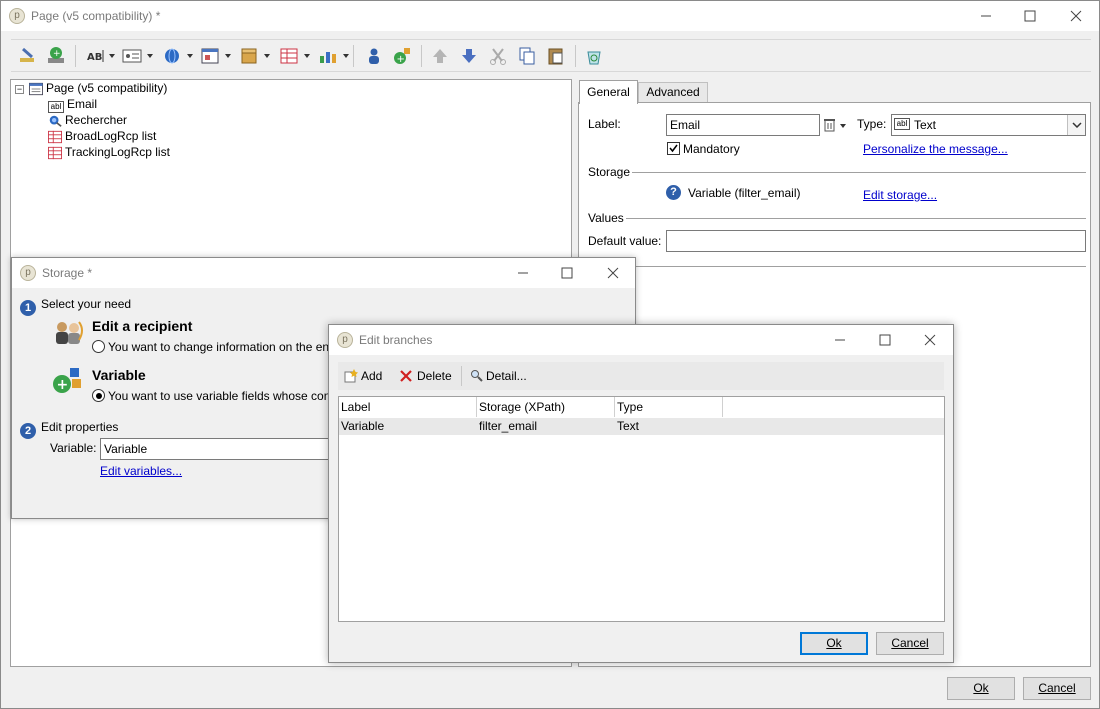 Image resolution: width=1100 pixels, height=709 pixels. What do you see at coordinates (254, 56) in the screenshot?
I see `package-tool-icon` at bounding box center [254, 56].